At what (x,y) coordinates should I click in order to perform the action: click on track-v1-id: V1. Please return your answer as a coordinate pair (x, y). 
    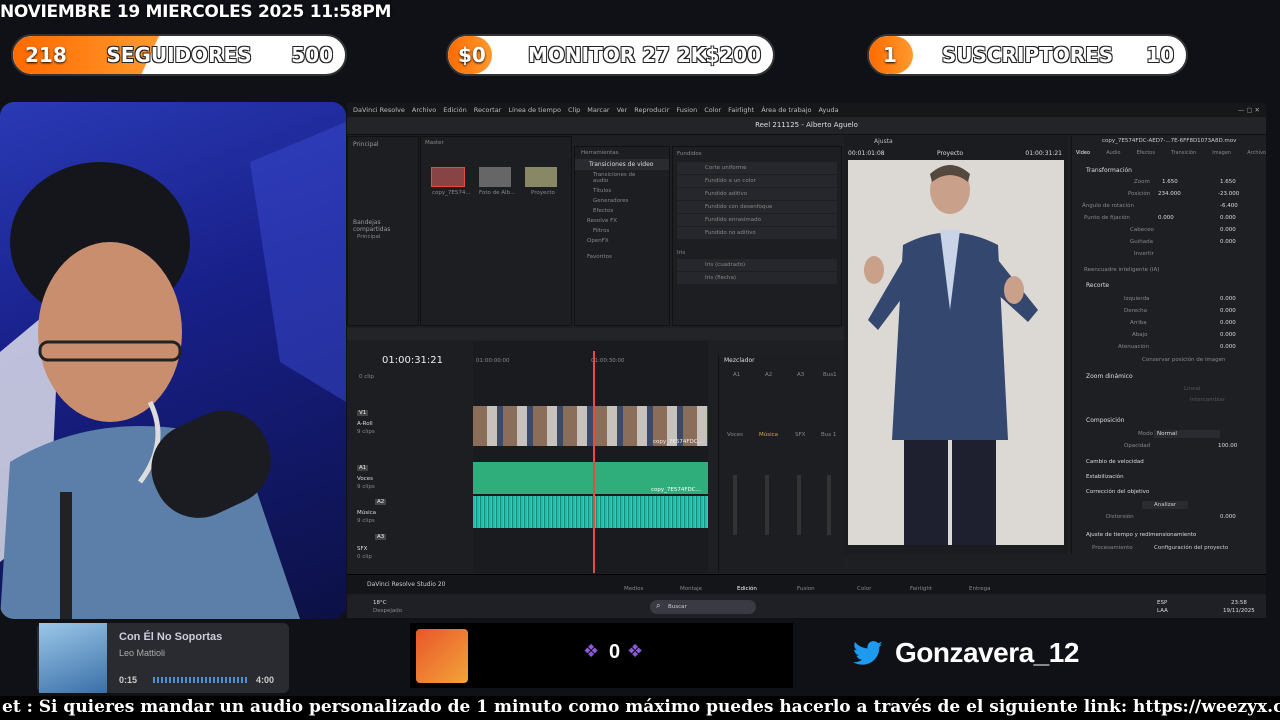
    Looking at the image, I should click on (363, 413).